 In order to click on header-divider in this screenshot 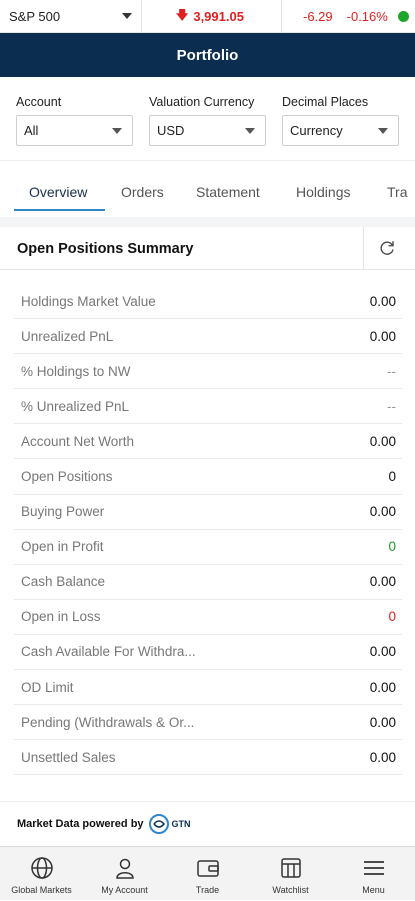, I will do `click(363, 248)`.